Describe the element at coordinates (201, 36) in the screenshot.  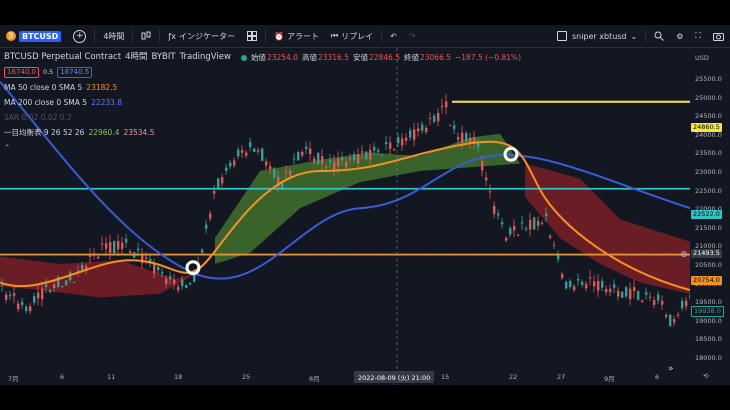
I see `indicators-button: ƒx インジケーター` at that location.